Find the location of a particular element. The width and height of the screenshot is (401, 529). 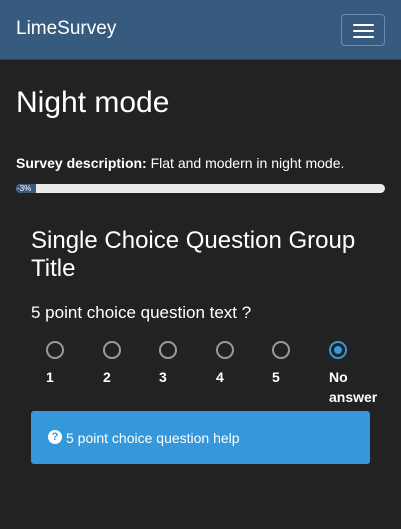

answer-label: 3 is located at coordinates (163, 377).